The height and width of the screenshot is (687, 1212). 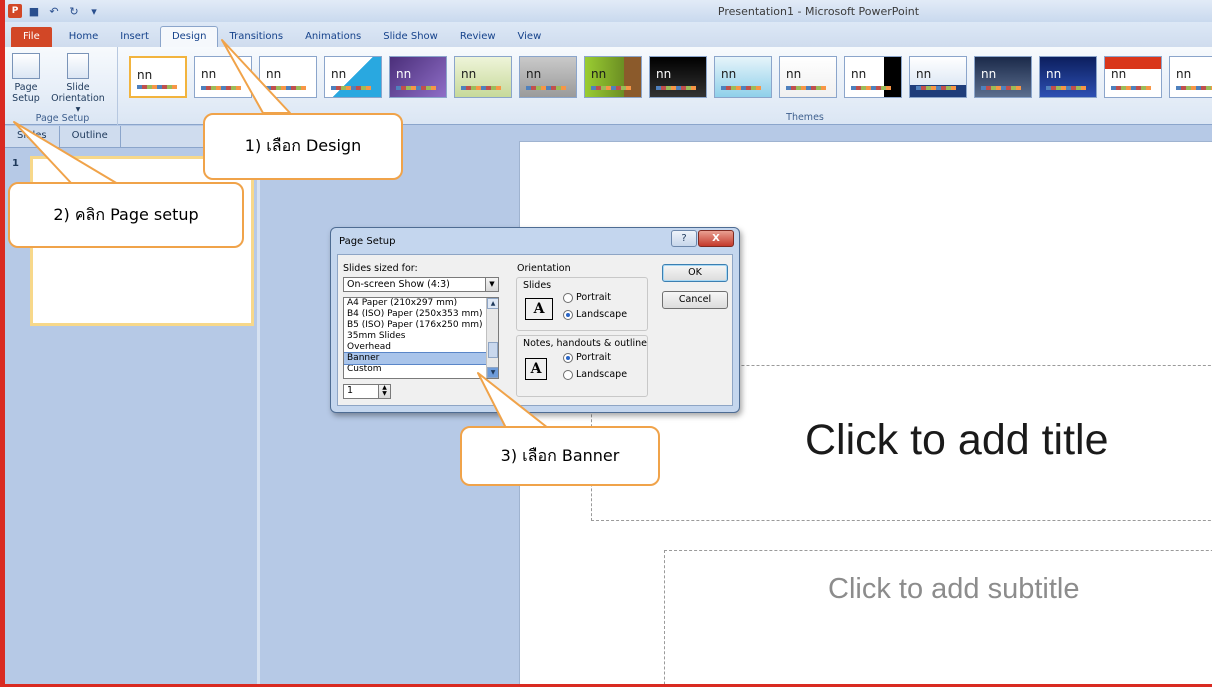 I want to click on tab-animations: Animations, so click(x=333, y=37).